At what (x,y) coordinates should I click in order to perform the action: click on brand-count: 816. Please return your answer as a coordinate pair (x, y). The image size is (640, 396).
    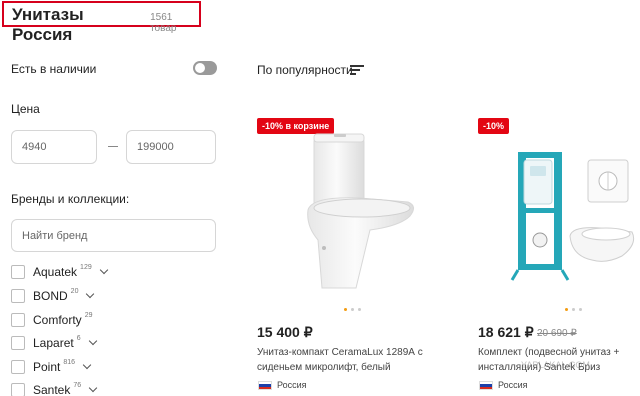
    Looking at the image, I should click on (69, 362).